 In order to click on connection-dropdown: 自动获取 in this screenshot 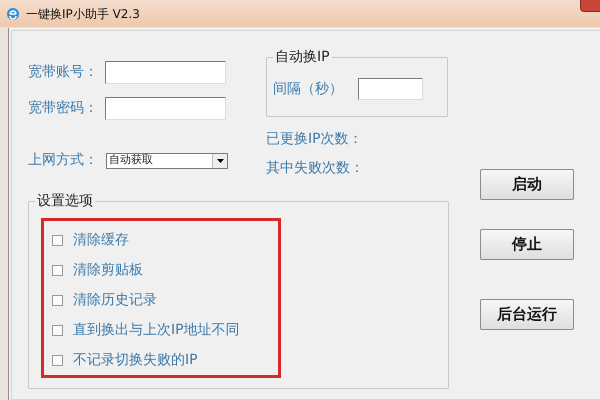, I will do `click(167, 160)`.